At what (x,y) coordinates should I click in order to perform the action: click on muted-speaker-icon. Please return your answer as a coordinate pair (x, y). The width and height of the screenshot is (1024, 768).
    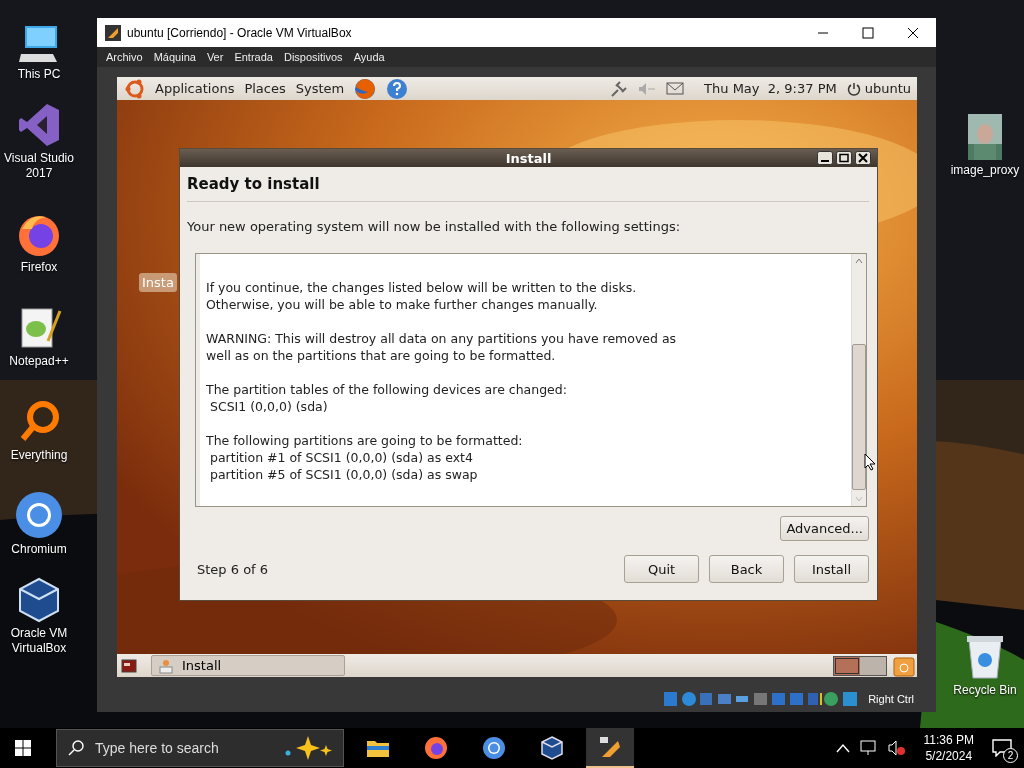
    Looking at the image, I should click on (896, 748).